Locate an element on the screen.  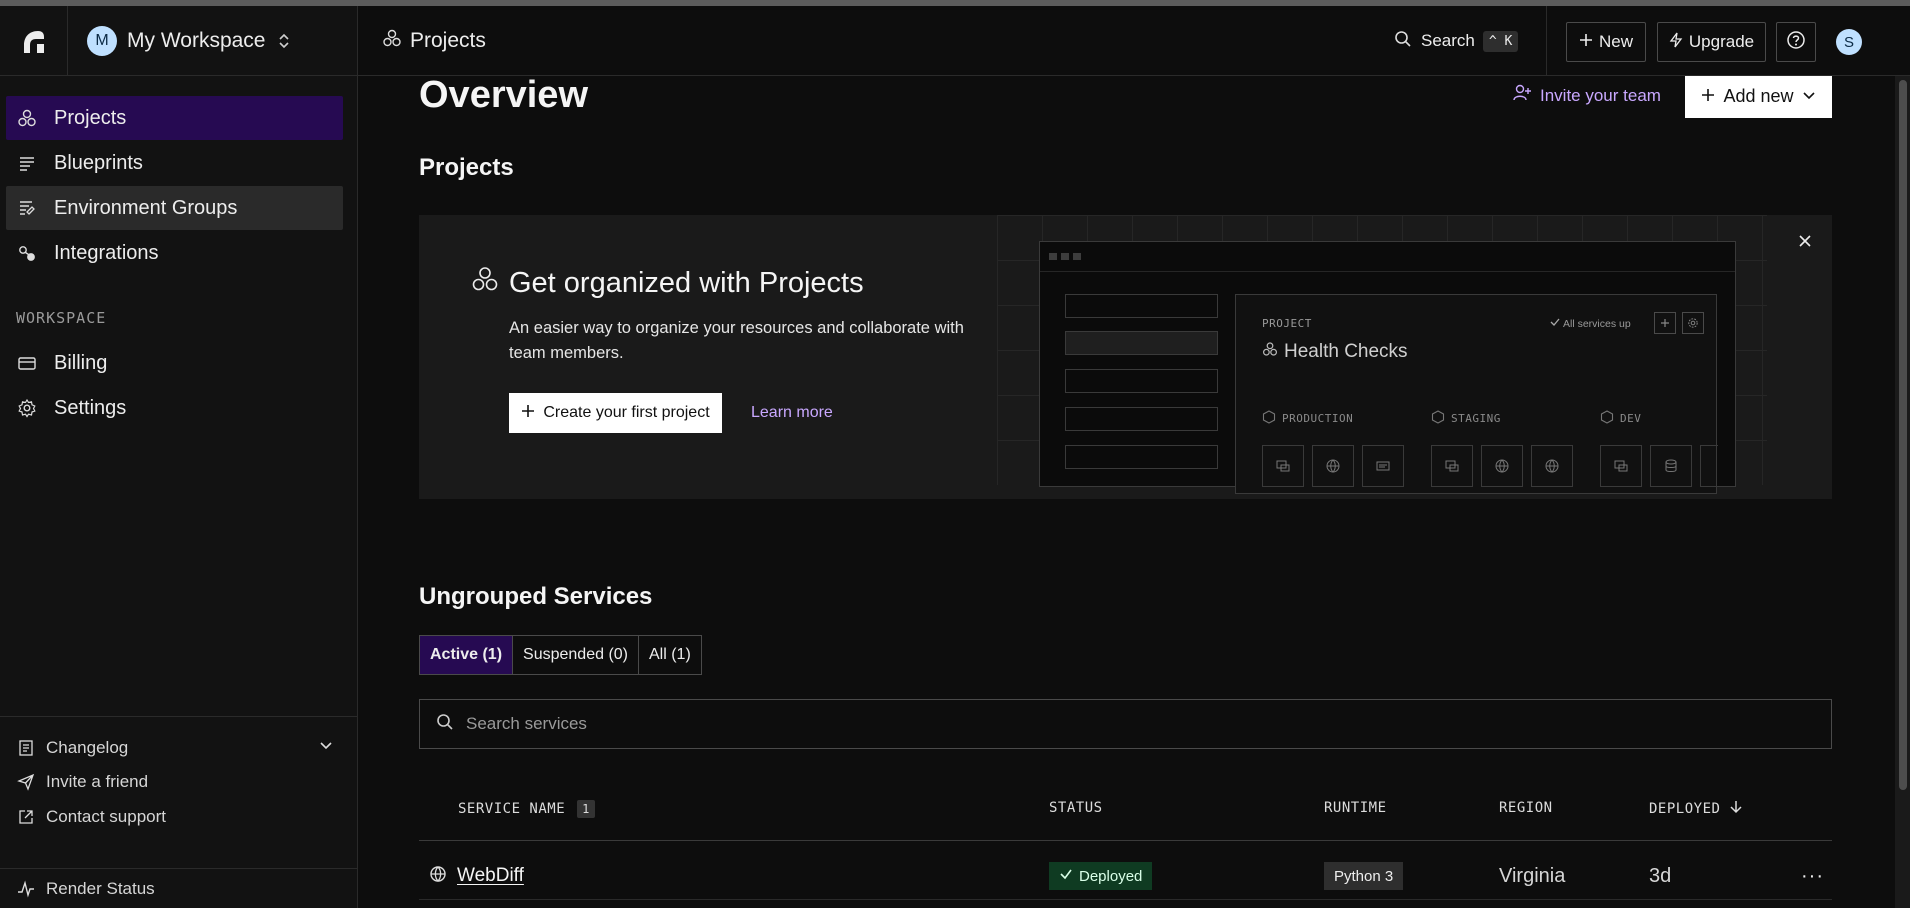
illustration-project-name: Health Checks is located at coordinates (1346, 351).